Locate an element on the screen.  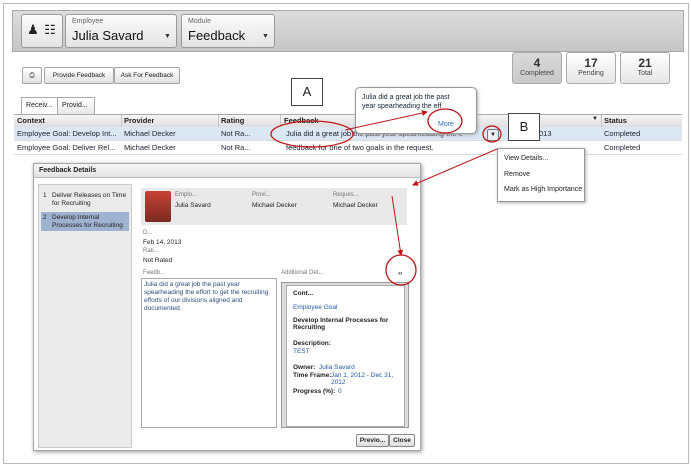
annotation-overlay is located at coordinates (386, 197).